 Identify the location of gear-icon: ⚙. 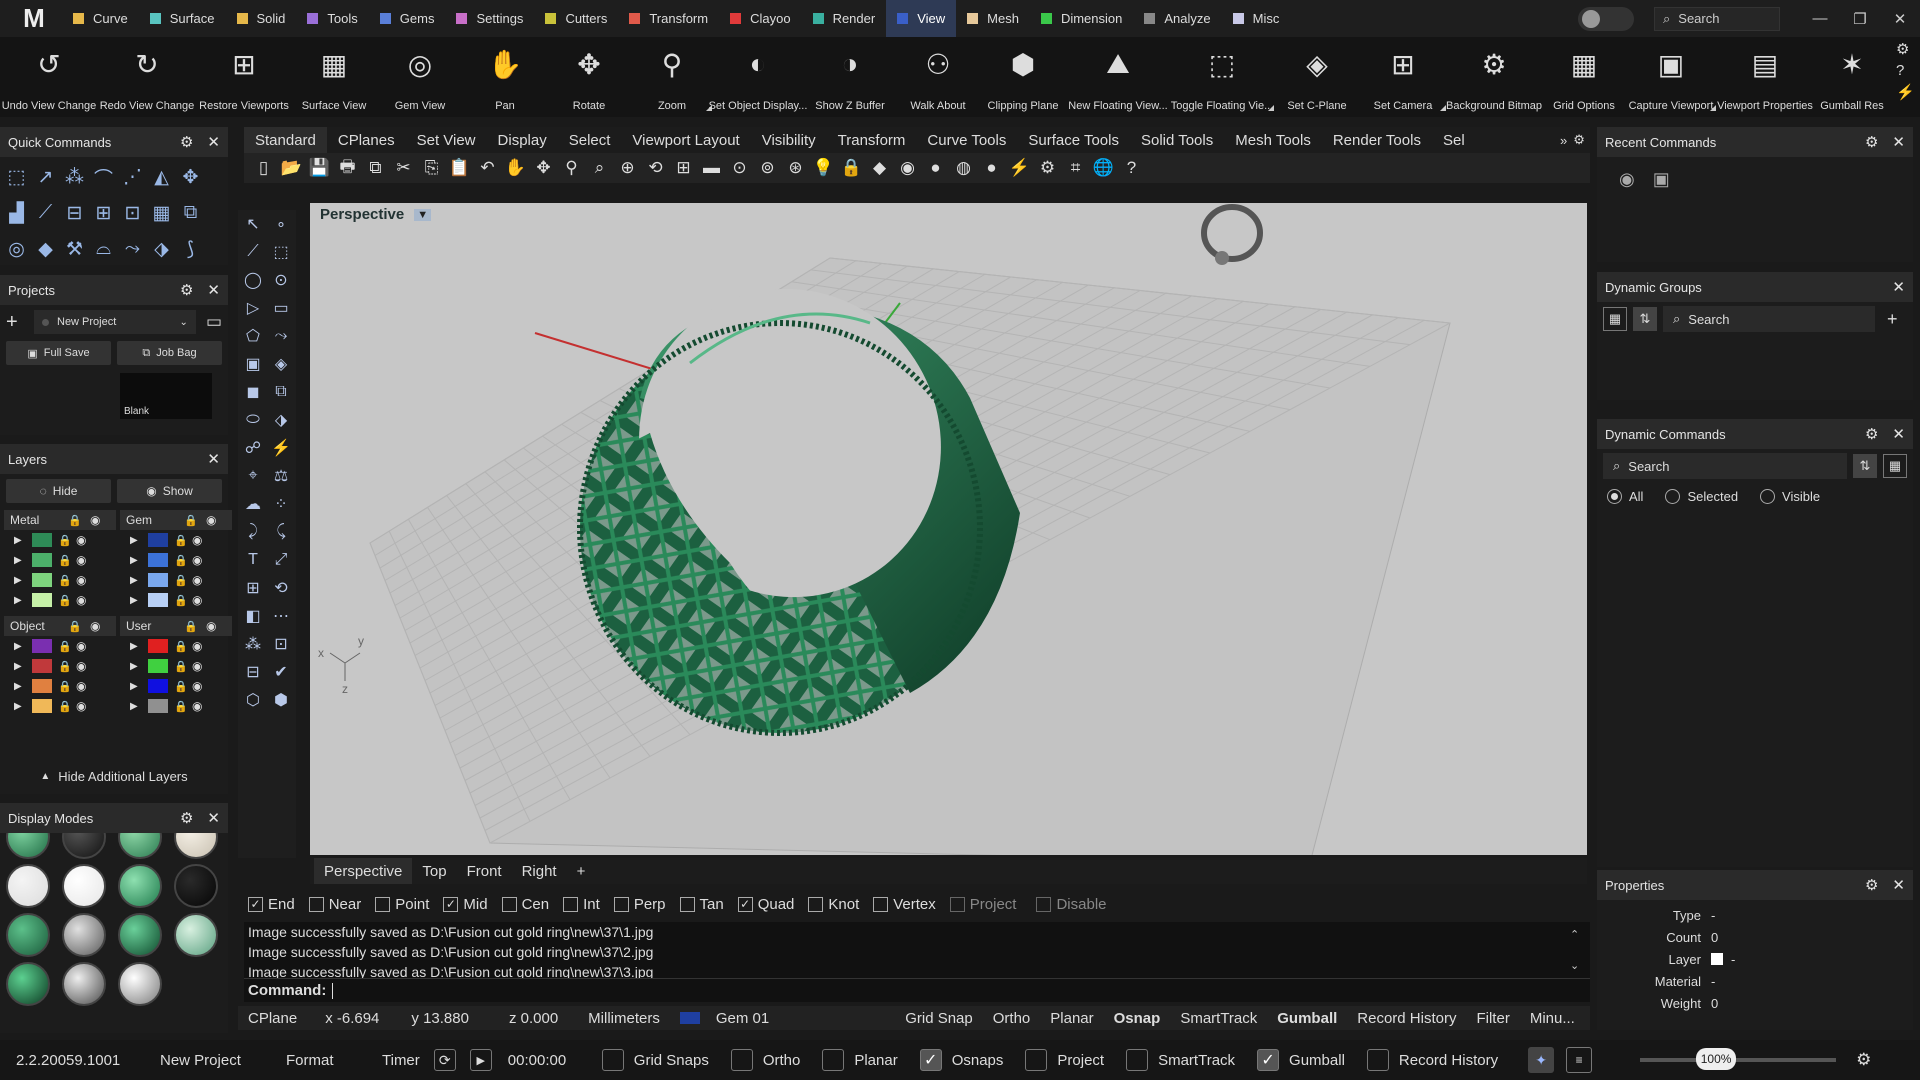
(1863, 1060).